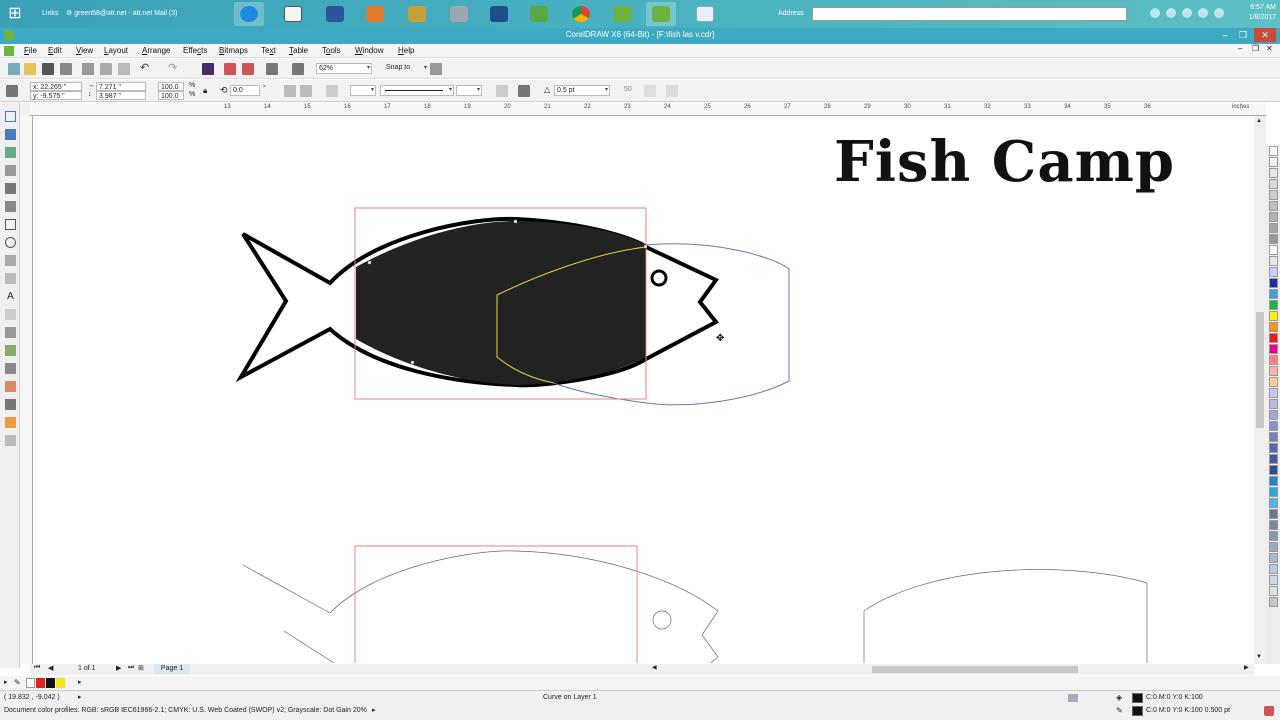 The width and height of the screenshot is (1280, 720). What do you see at coordinates (66, 69) in the screenshot?
I see `print-icon` at bounding box center [66, 69].